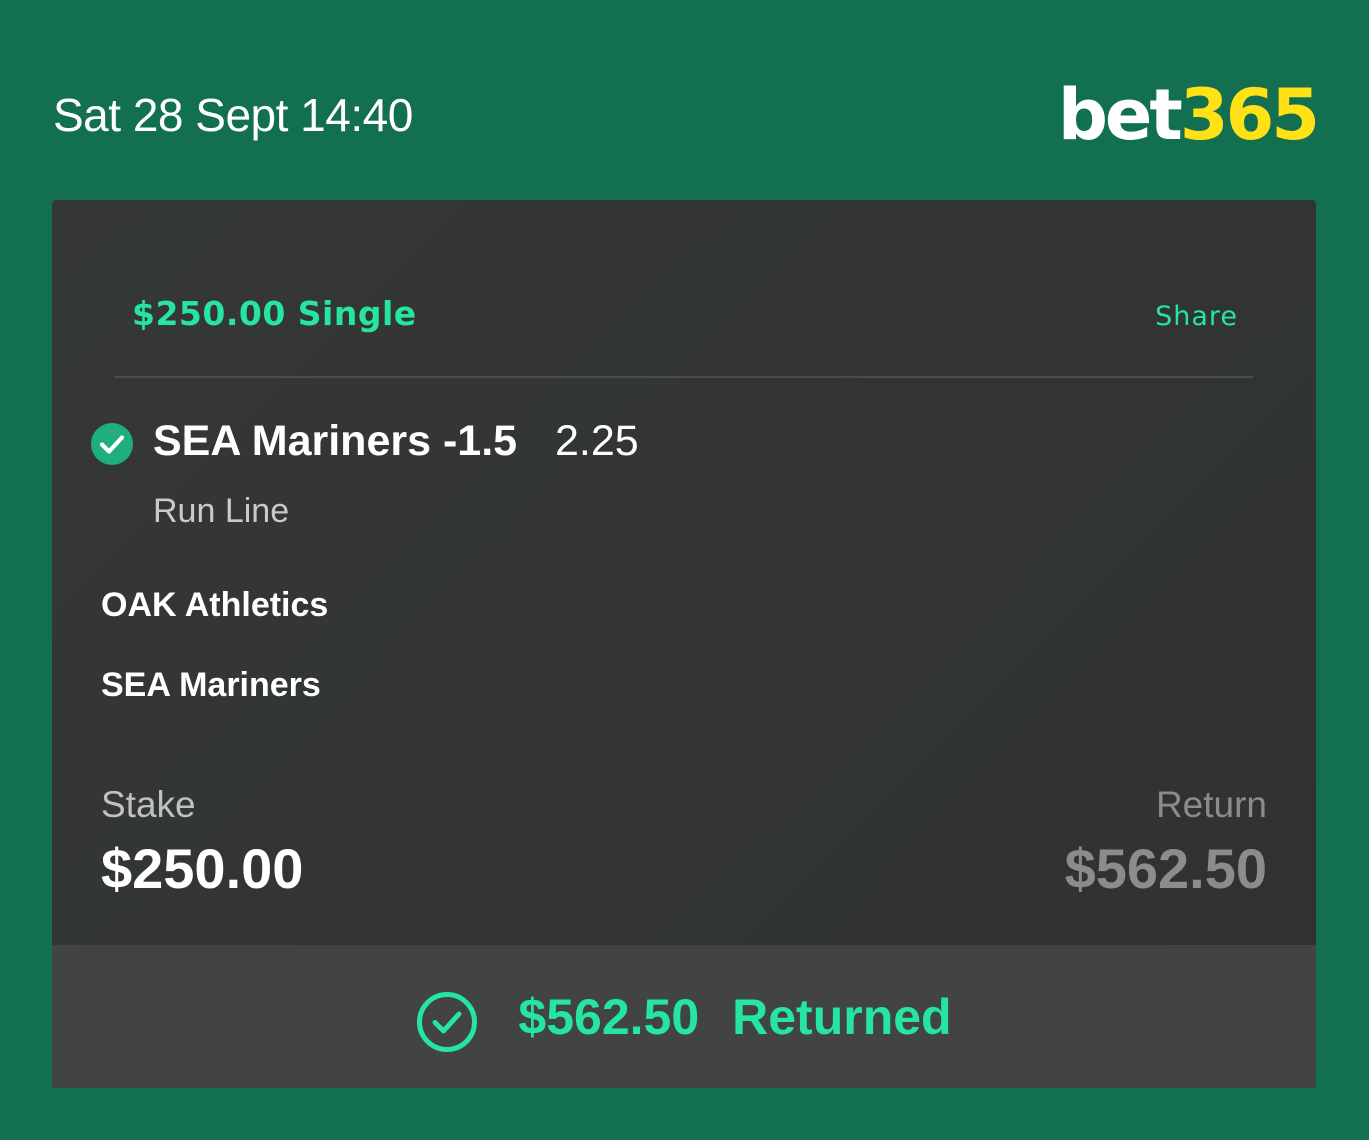  What do you see at coordinates (1196, 316) in the screenshot?
I see `share-button: Share` at bounding box center [1196, 316].